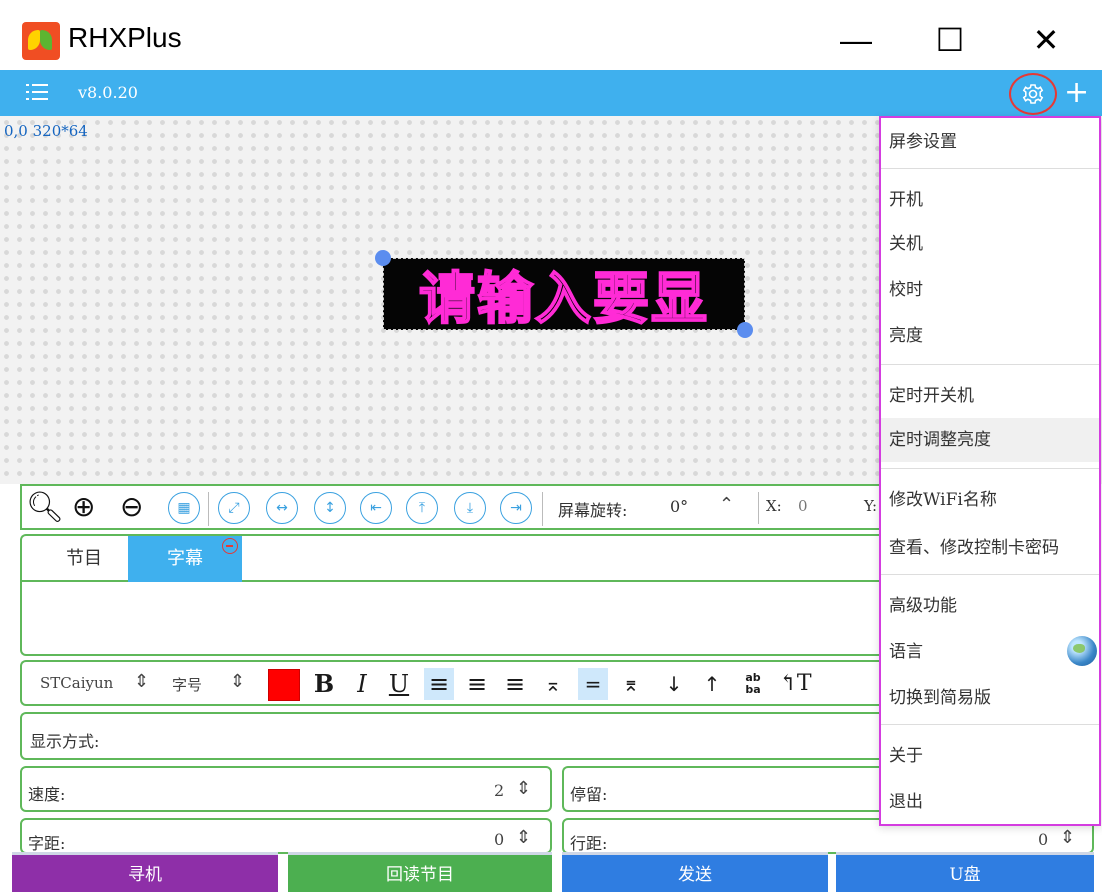  What do you see at coordinates (141, 681) in the screenshot?
I see `font-stepper-icon: ⇕` at bounding box center [141, 681].